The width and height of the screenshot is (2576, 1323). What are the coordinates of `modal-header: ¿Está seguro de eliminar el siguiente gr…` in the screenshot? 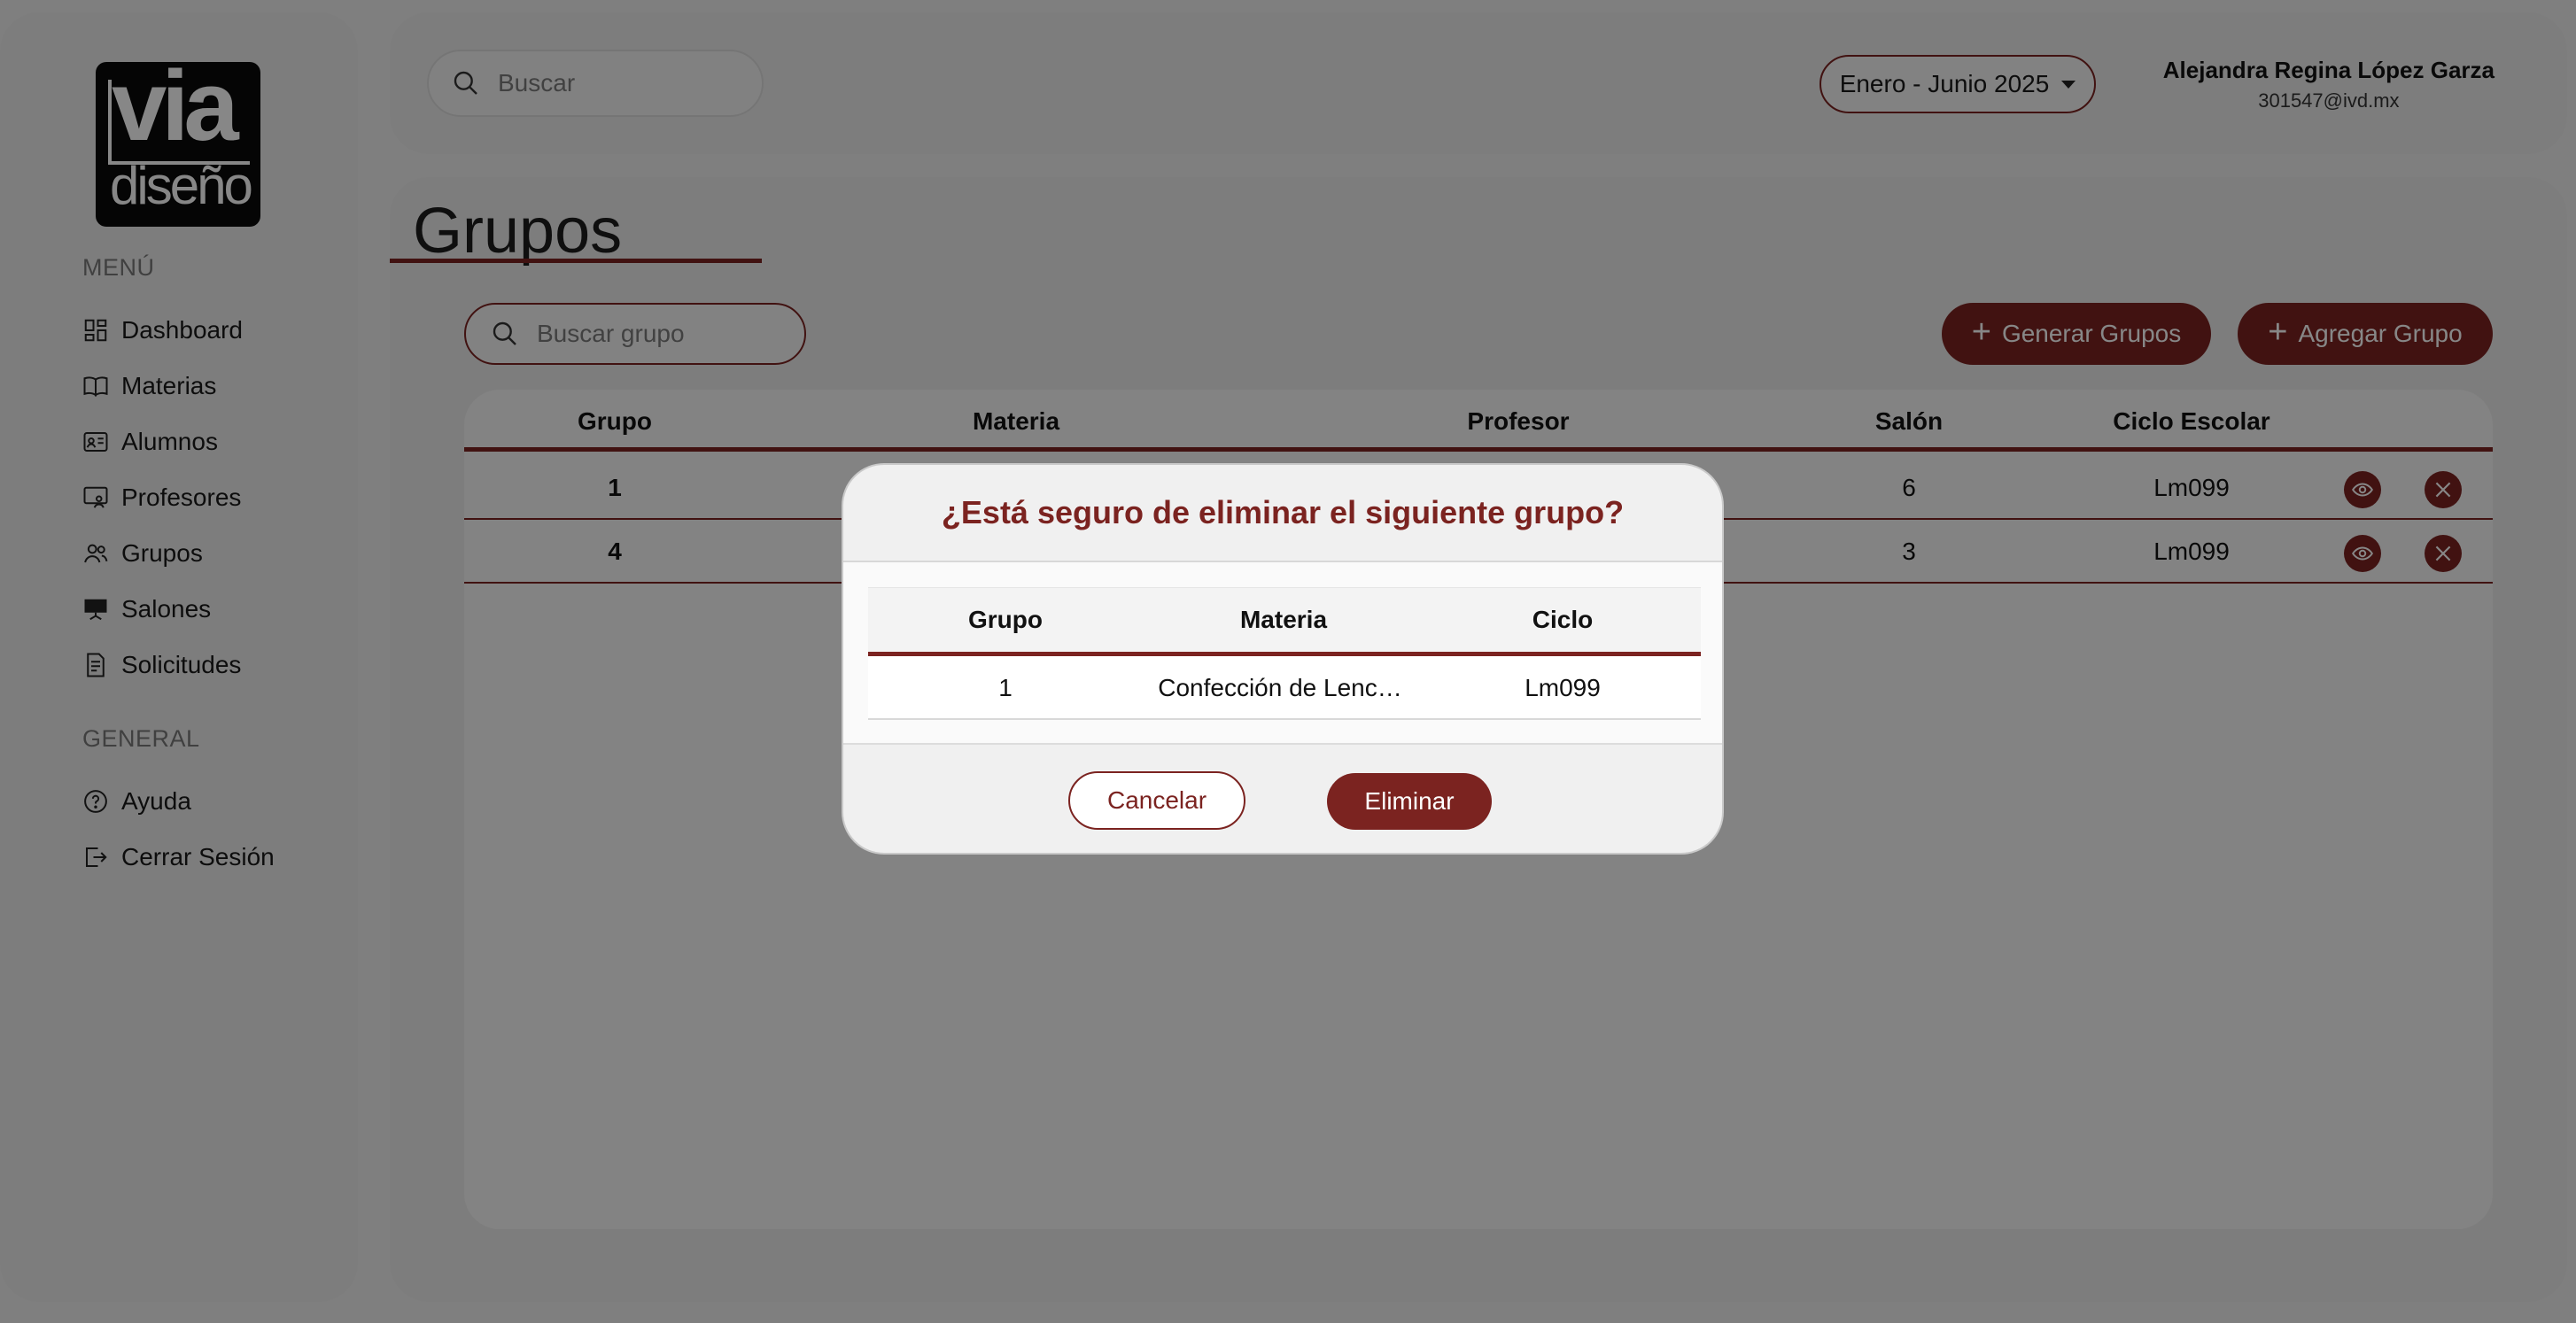 It's located at (1282, 513).